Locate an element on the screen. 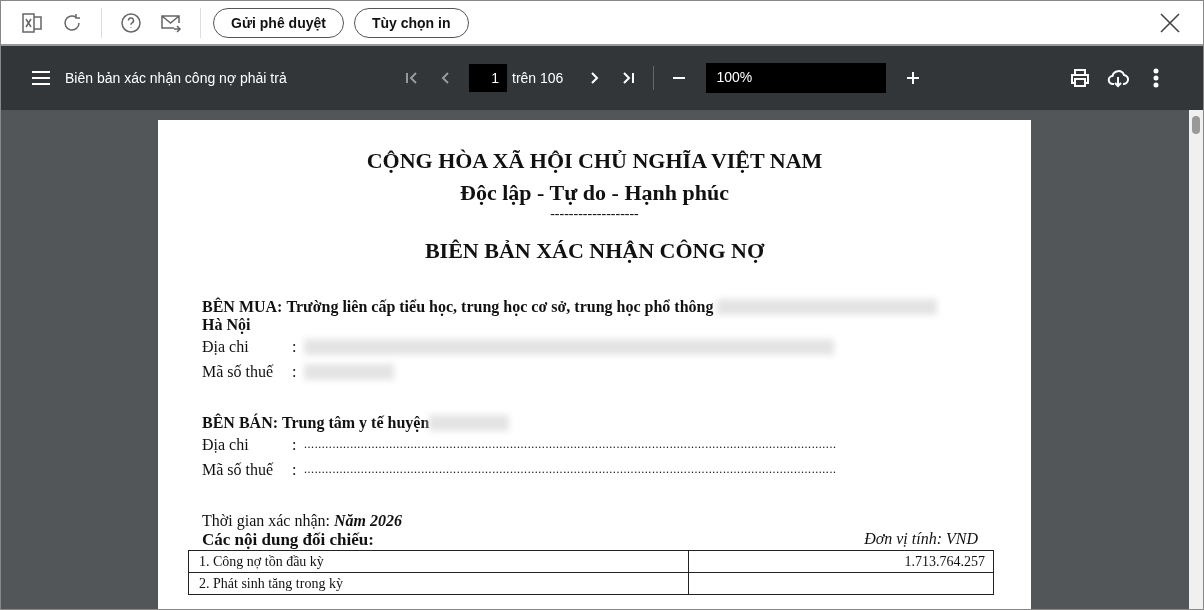  print-icon is located at coordinates (1080, 78).